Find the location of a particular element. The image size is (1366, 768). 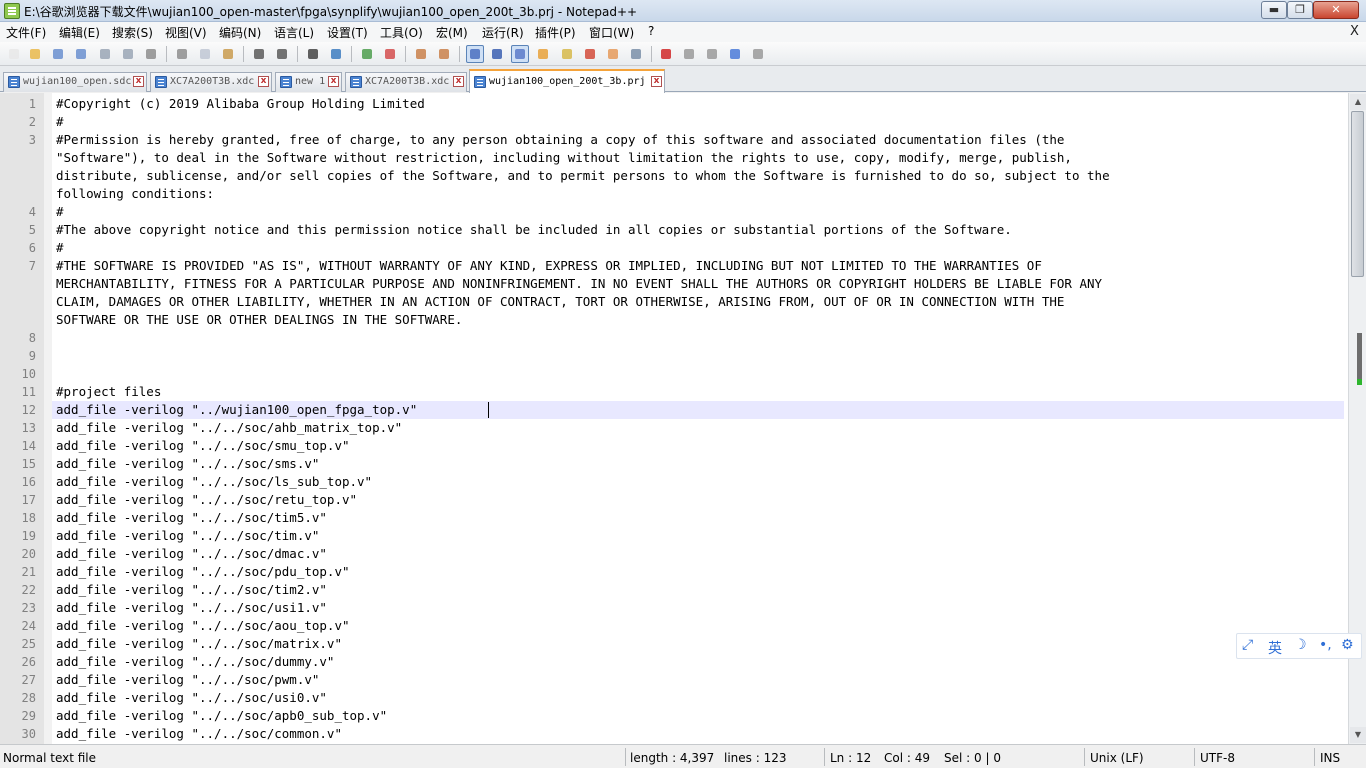

menu-help: ? is located at coordinates (651, 31).